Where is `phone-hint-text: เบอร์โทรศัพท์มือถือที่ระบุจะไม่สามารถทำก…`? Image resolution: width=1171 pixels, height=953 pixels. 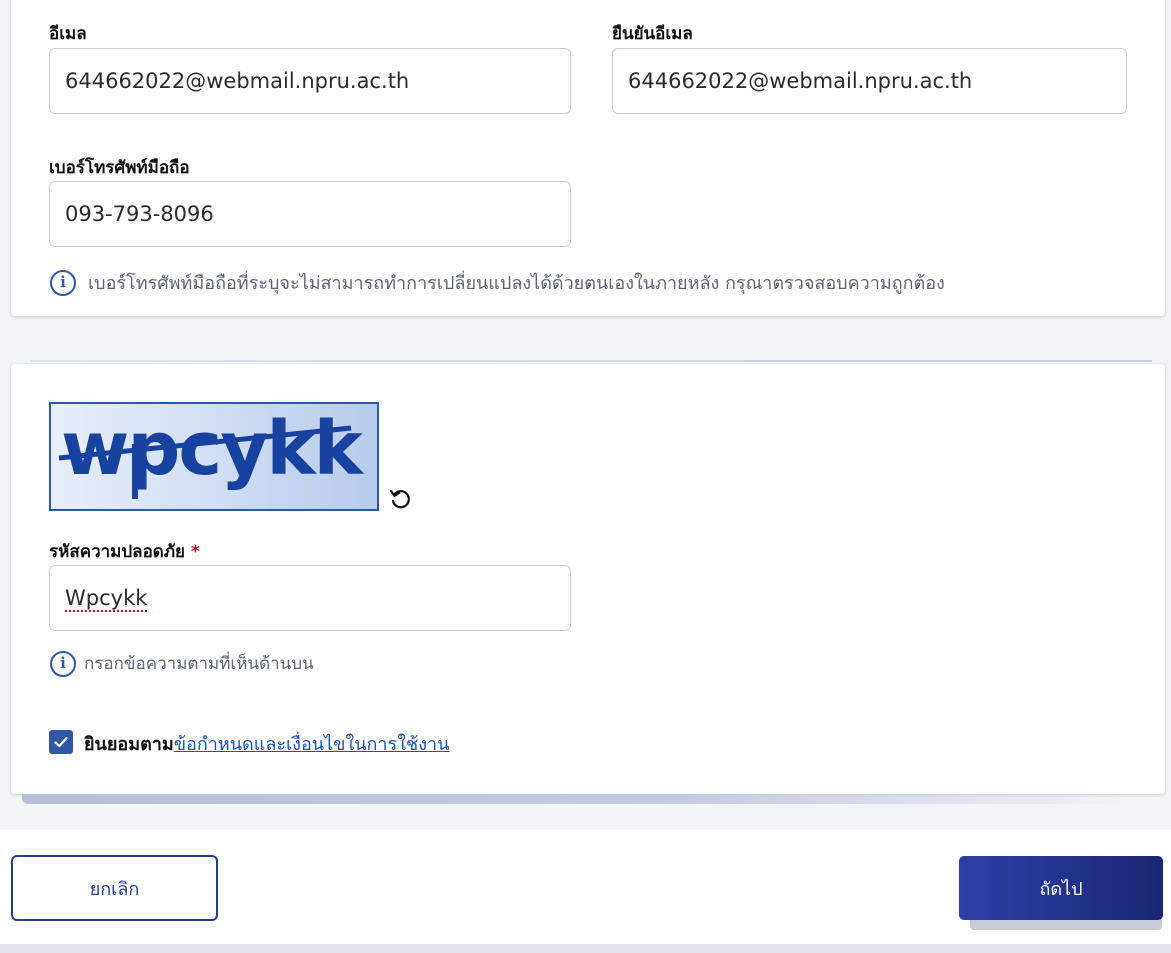 phone-hint-text: เบอร์โทรศัพท์มือถือที่ระบุจะไม่สามารถทำก… is located at coordinates (516, 283).